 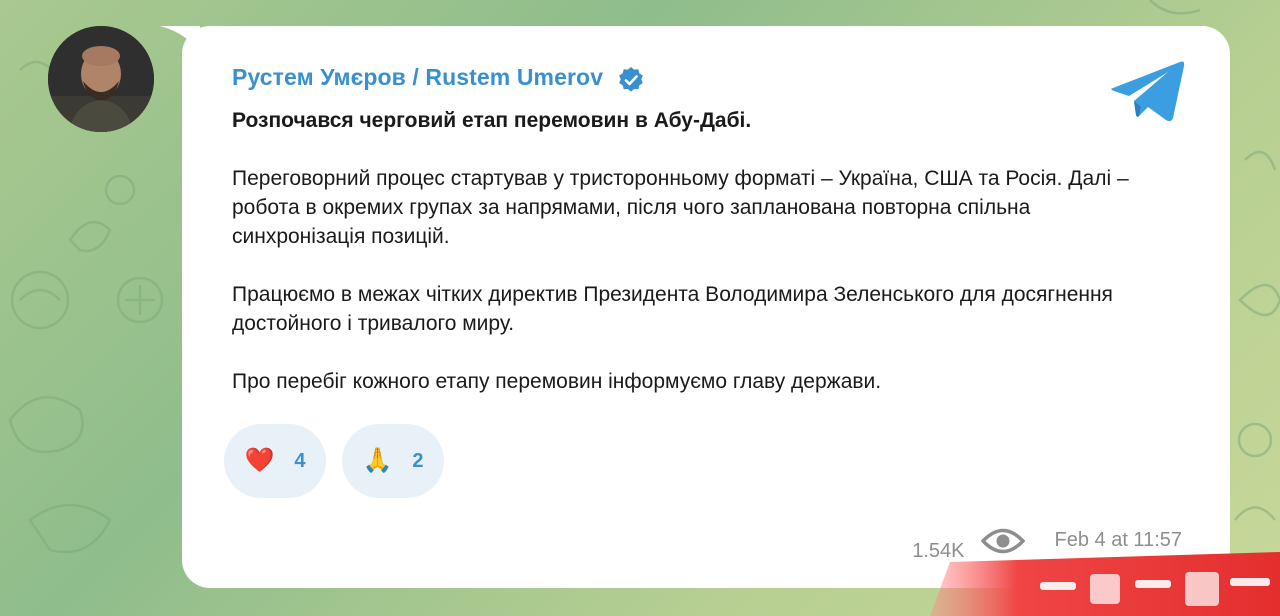 I want to click on sender-avatar, so click(x=101, y=79).